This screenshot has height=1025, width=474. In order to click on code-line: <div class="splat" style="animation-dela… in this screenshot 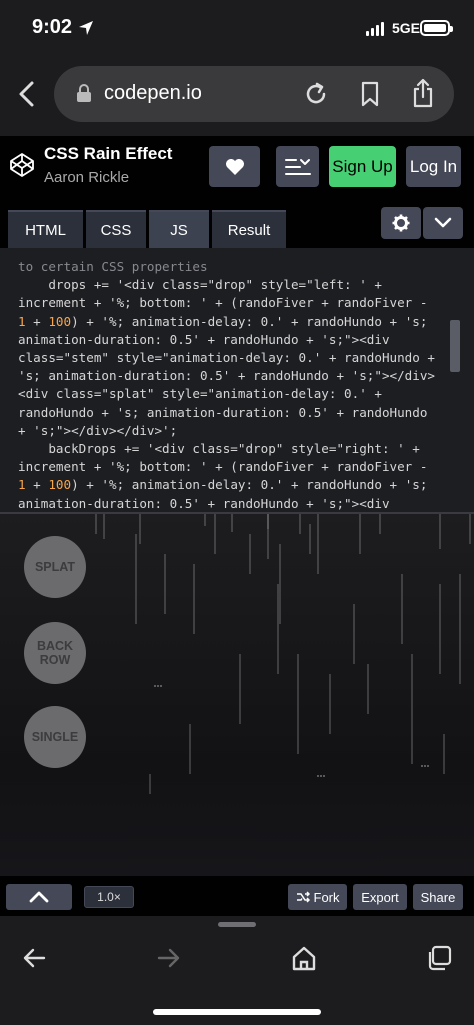, I will do `click(200, 394)`.